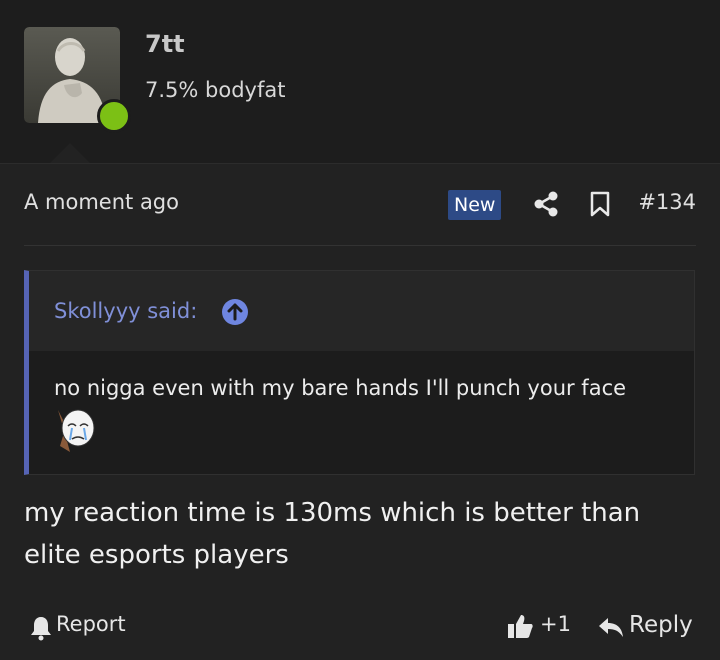 The image size is (720, 660). I want to click on share-icon, so click(546, 204).